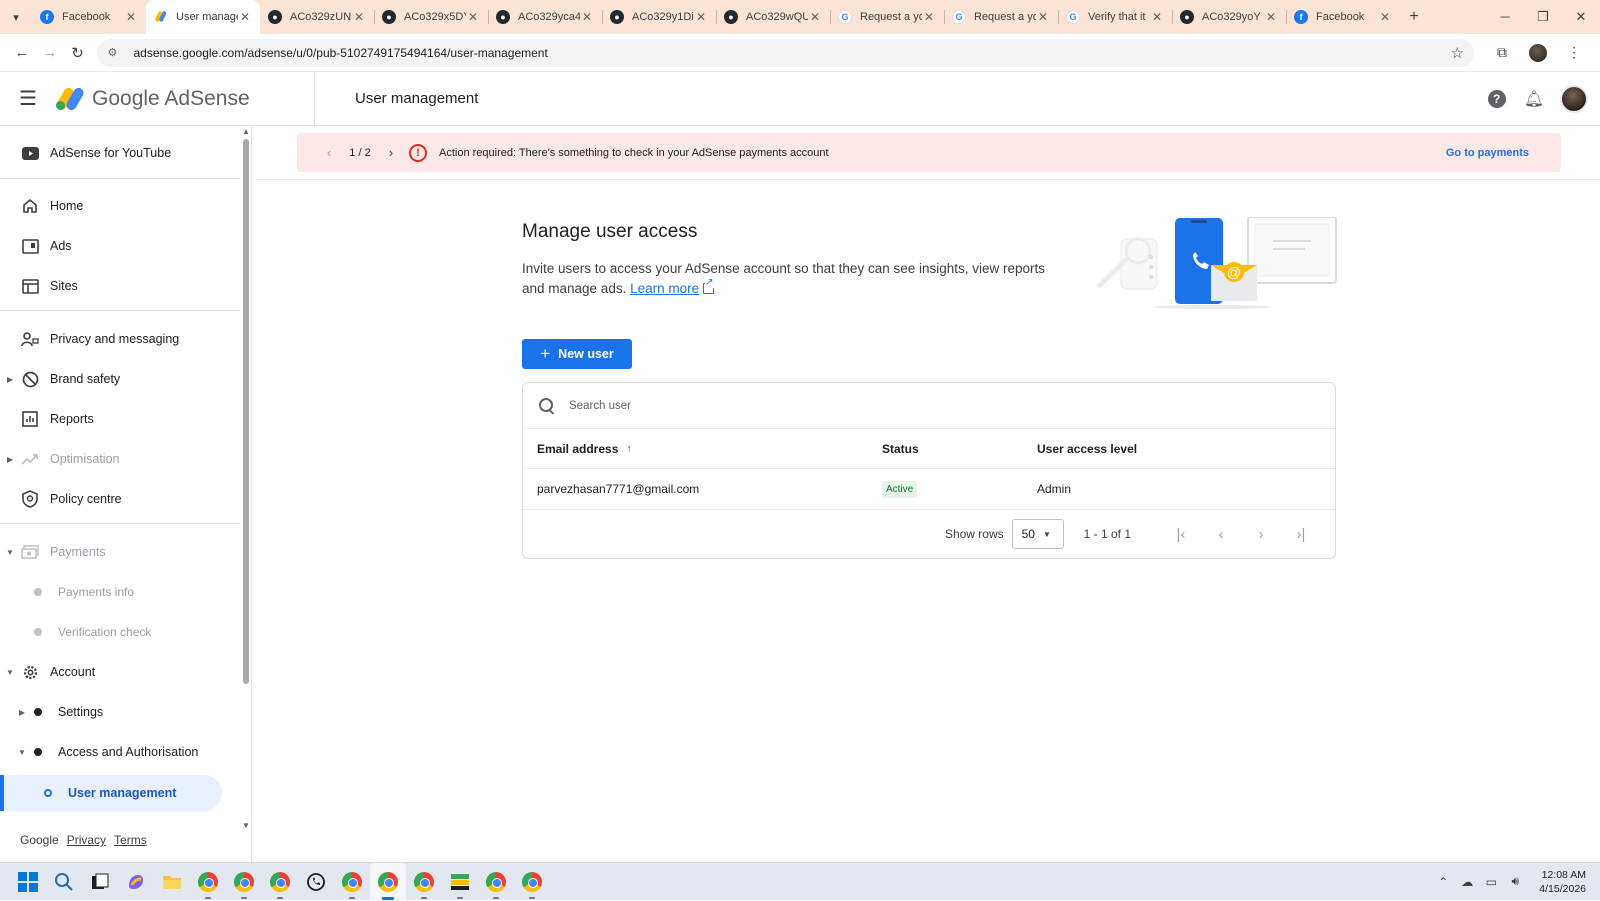 Image resolution: width=1600 pixels, height=901 pixels. What do you see at coordinates (1221, 534) in the screenshot?
I see `previous-page-icon: ‹` at bounding box center [1221, 534].